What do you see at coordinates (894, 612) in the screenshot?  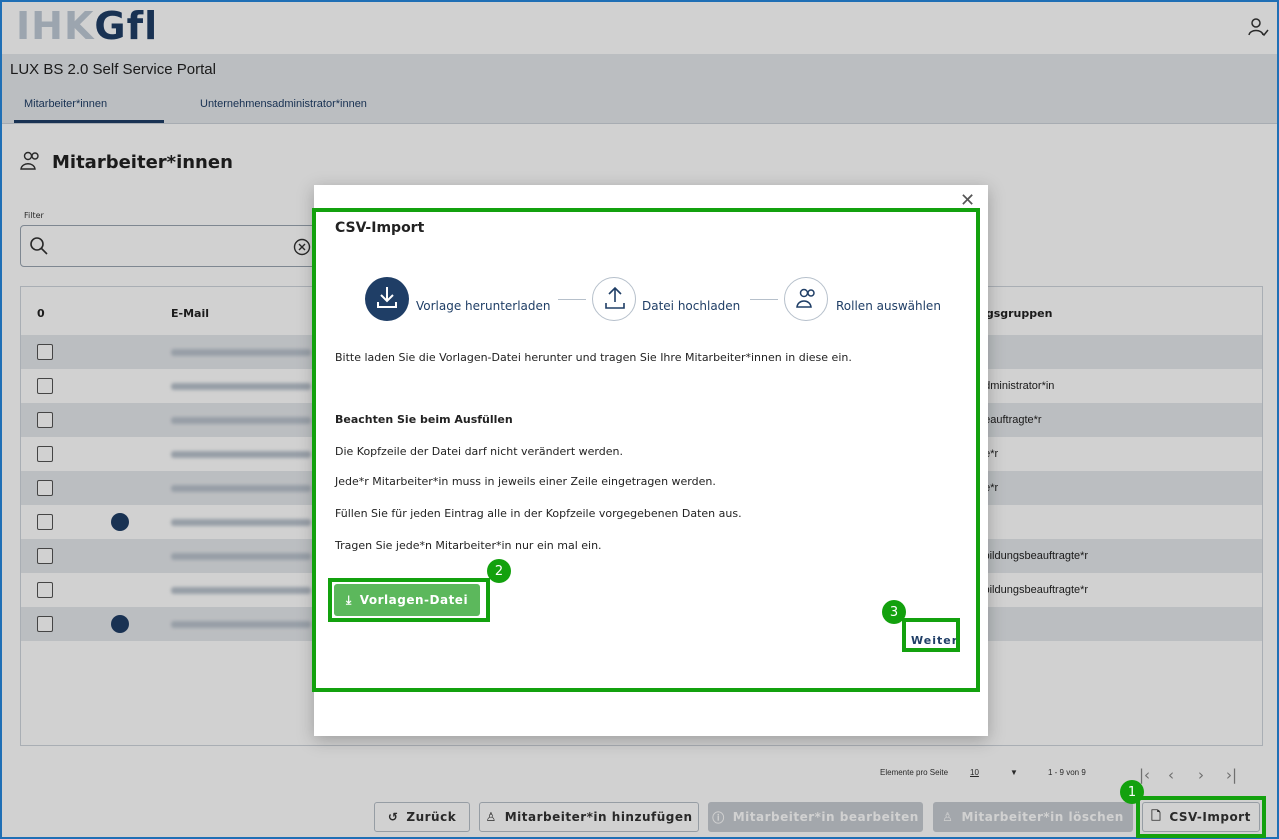 I see `step-badge-3: 3` at bounding box center [894, 612].